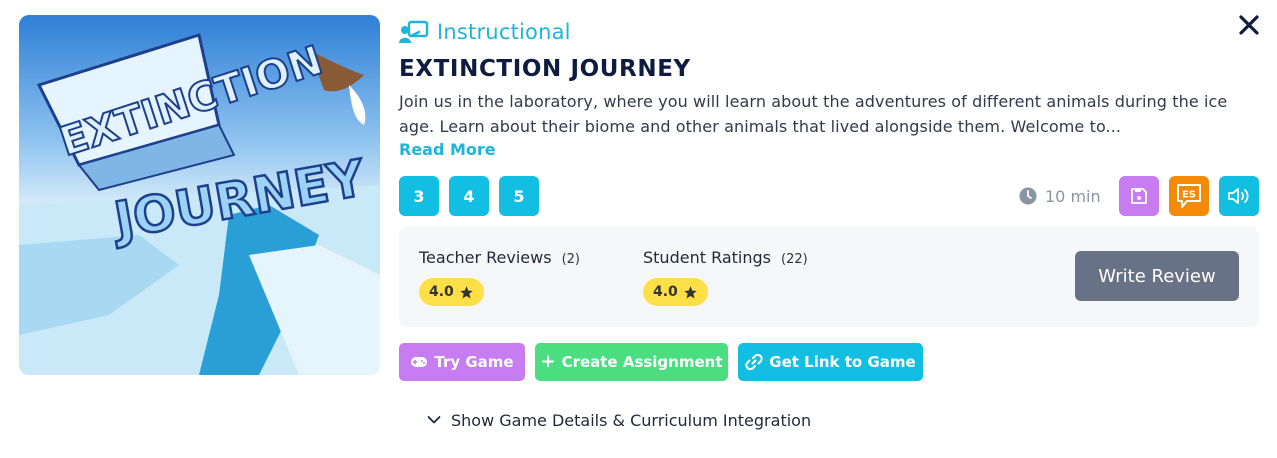 This screenshot has width=1277, height=458. I want to click on link-icon, so click(754, 362).